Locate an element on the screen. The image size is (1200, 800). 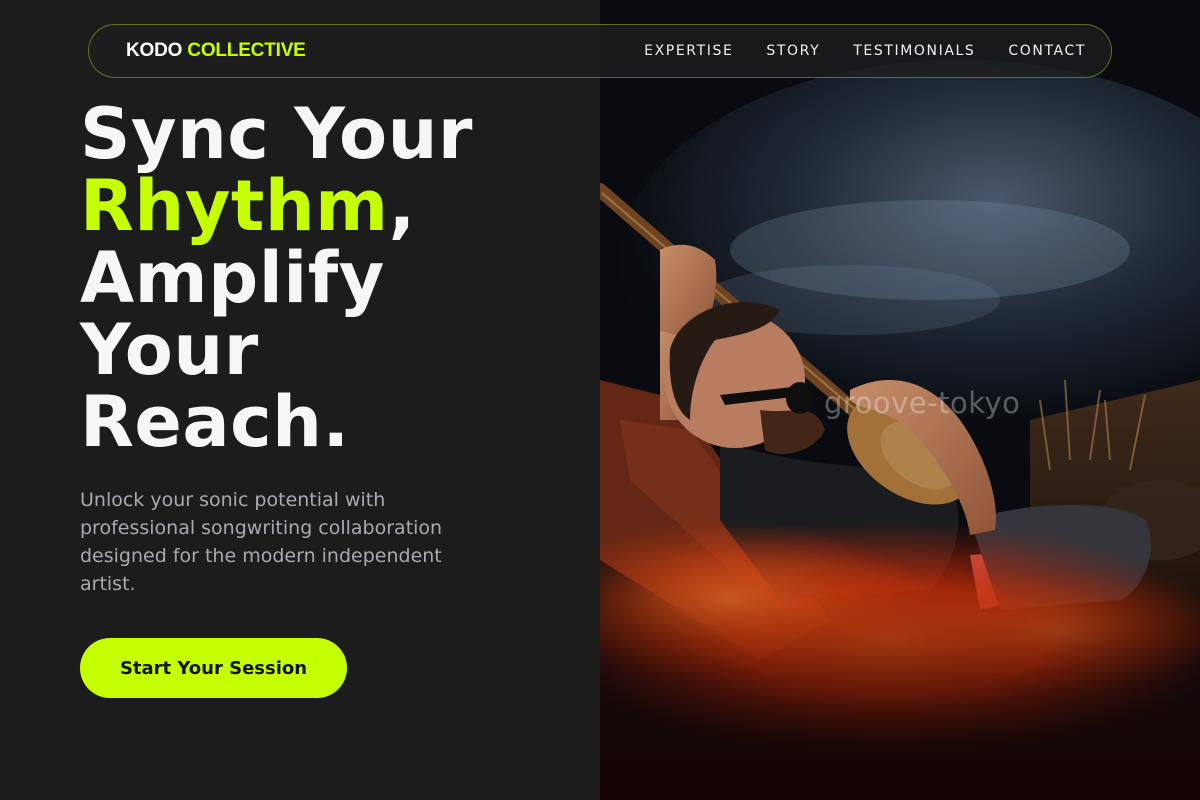
image-watermark: groove-tokyo is located at coordinates (922, 403).